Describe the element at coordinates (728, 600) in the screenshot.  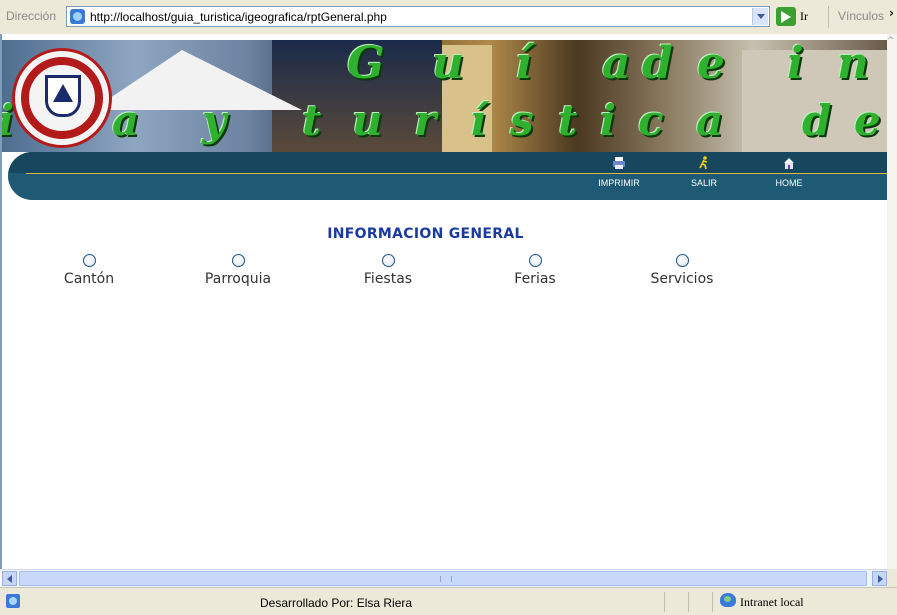
I see `intranet-globe-icon` at that location.